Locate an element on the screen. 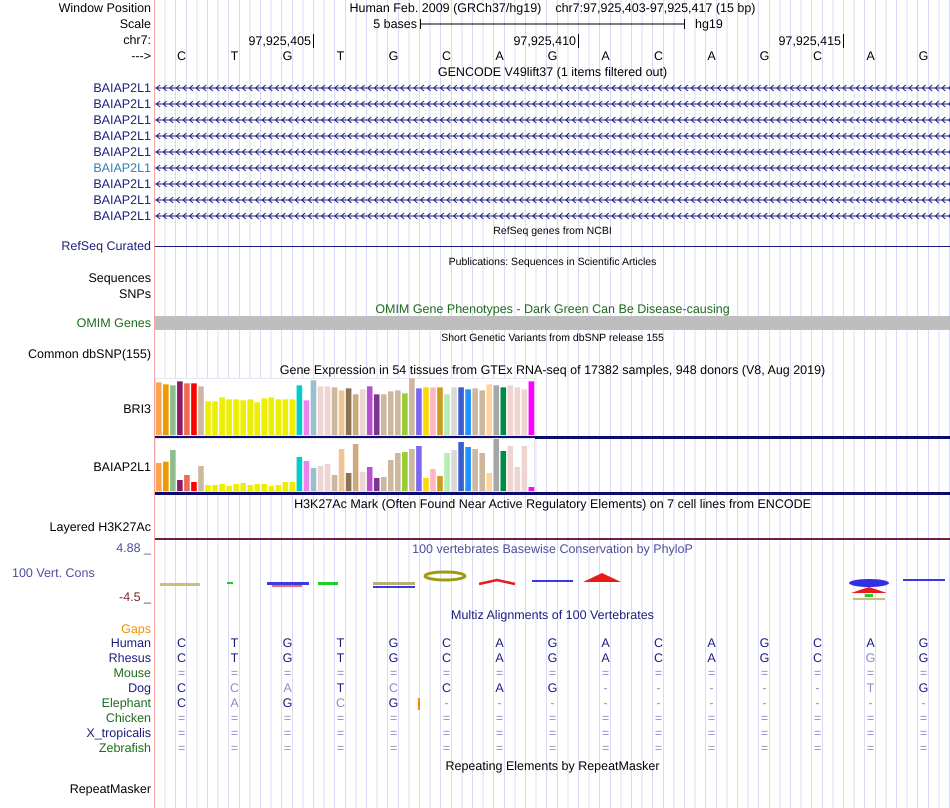  scale-text: 5 bases is located at coordinates (395, 24).